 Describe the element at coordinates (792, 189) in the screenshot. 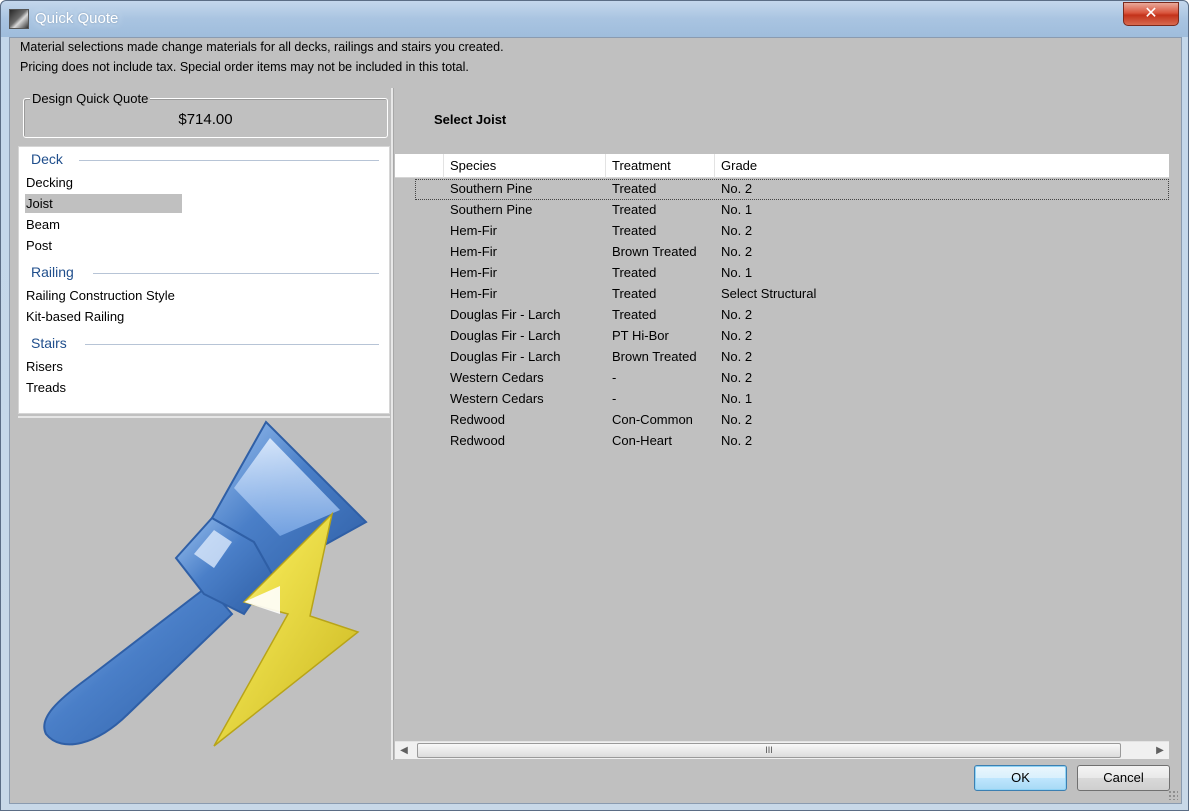

I see `table-row: Southern Pine Treated No. 2` at that location.